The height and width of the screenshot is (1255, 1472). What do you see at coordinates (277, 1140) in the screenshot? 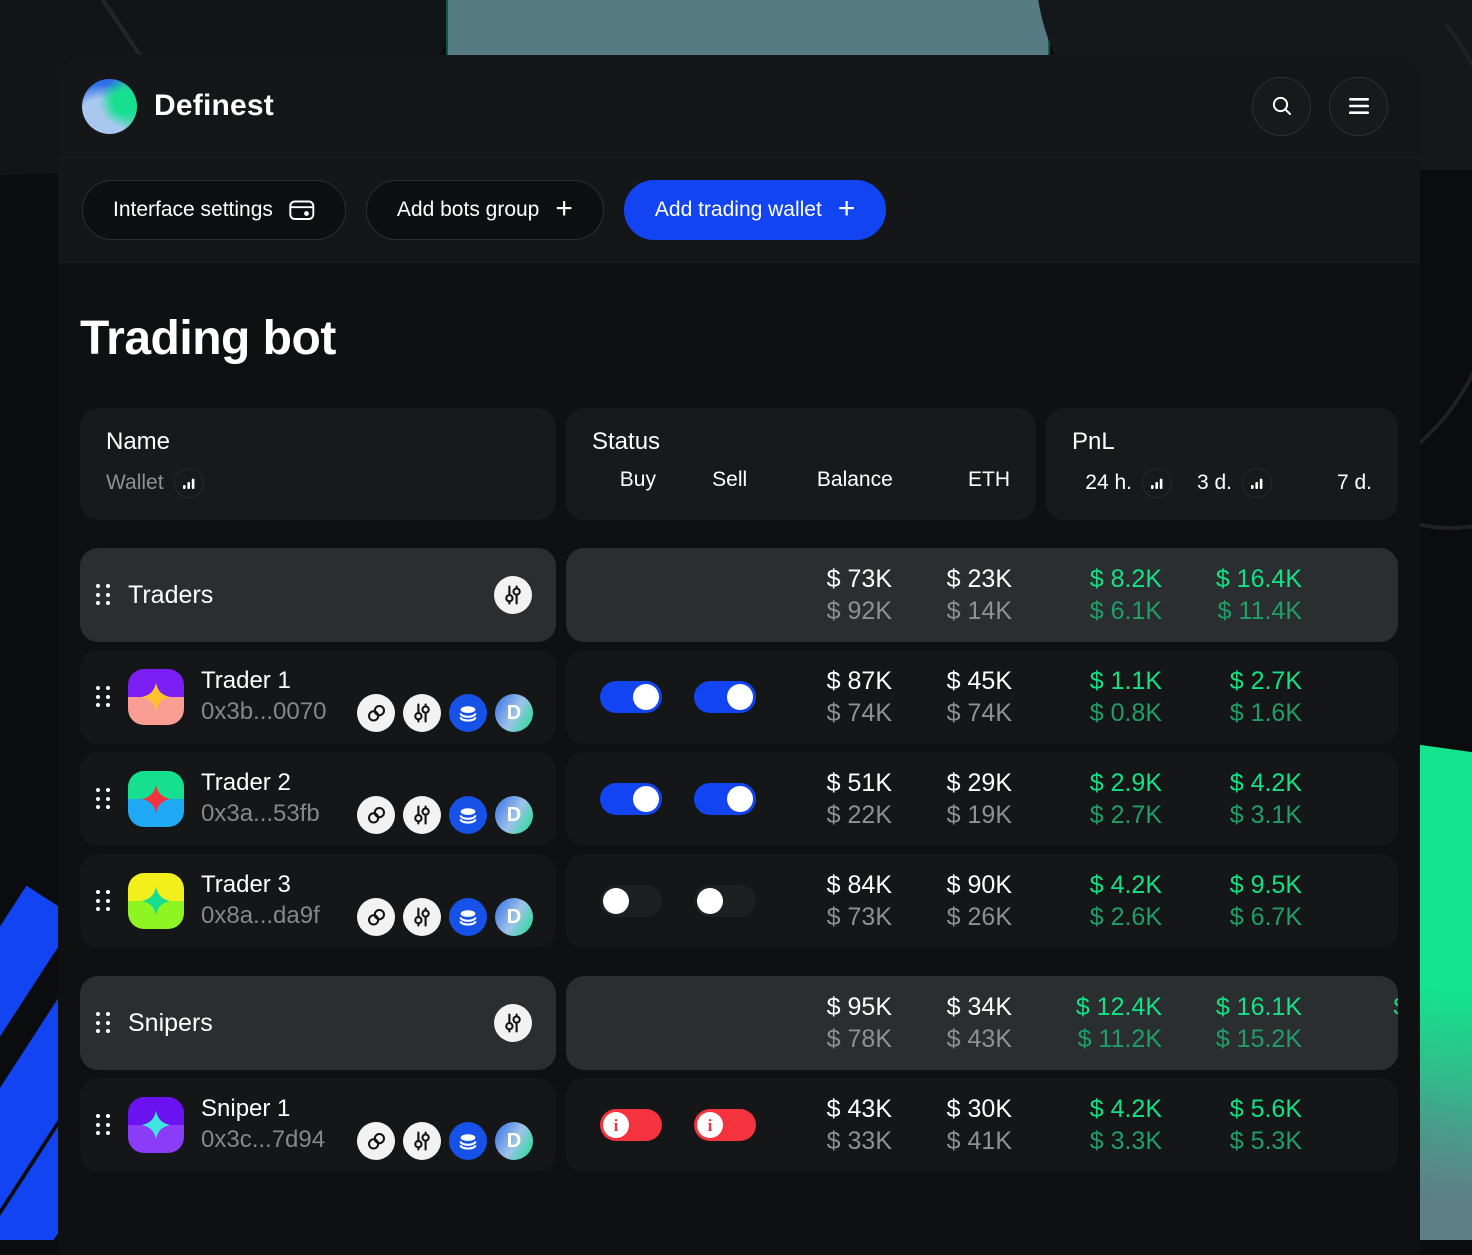
I see `bot-address: 0x3c...7d94` at bounding box center [277, 1140].